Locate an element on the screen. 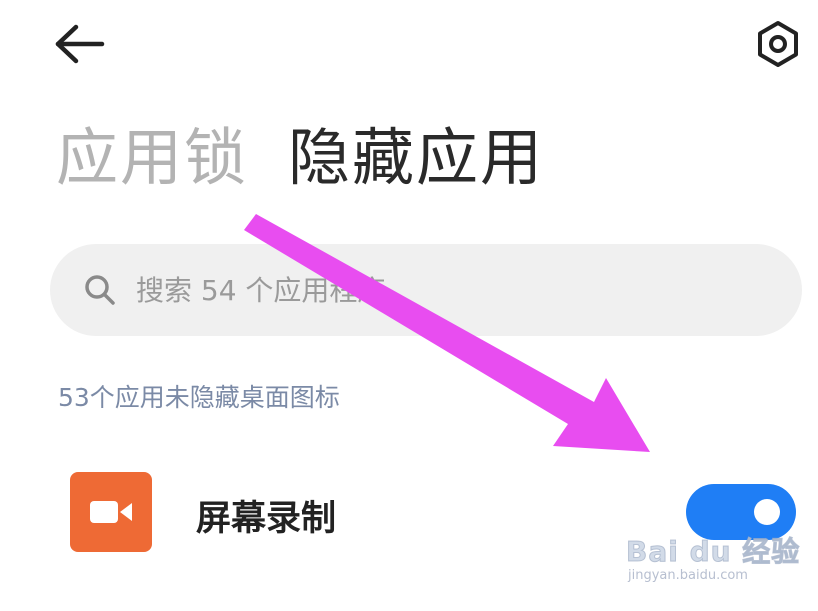 The image size is (818, 611). section-label: 53个应用未隐藏桌面图标 is located at coordinates (199, 397).